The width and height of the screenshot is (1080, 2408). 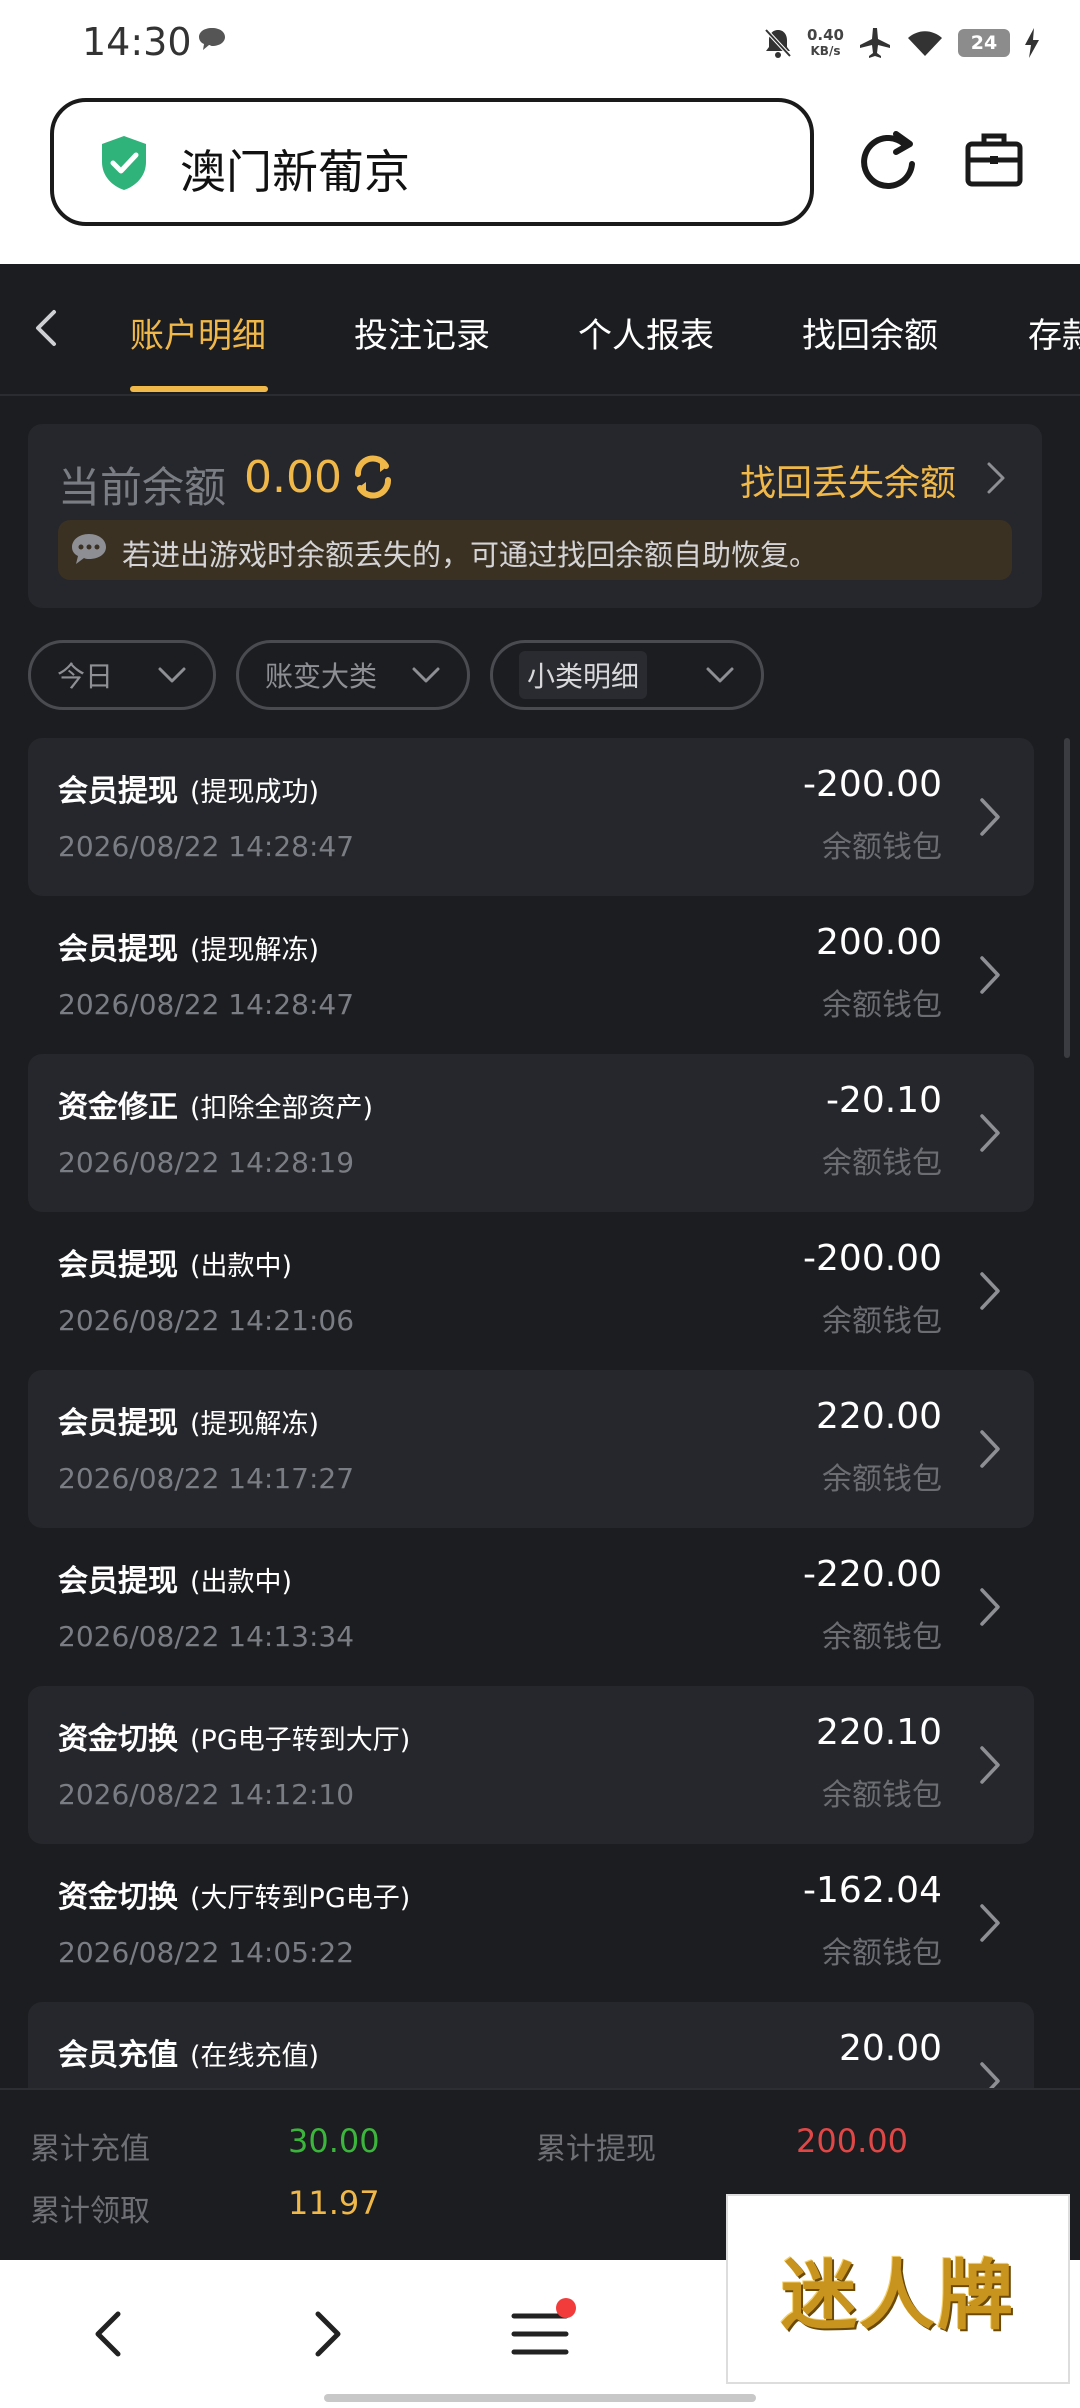 I want to click on record-title: 资金切换, so click(x=118, y=1739).